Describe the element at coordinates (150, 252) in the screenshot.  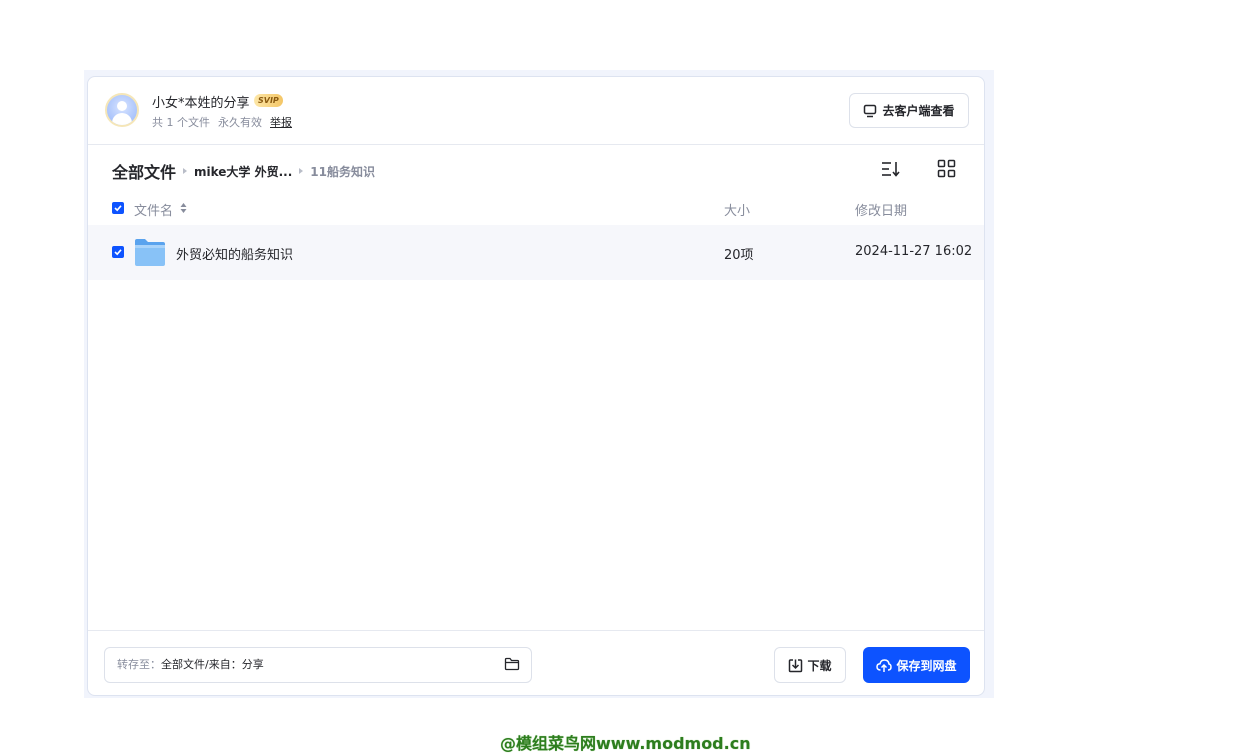
I see `folder-icon` at that location.